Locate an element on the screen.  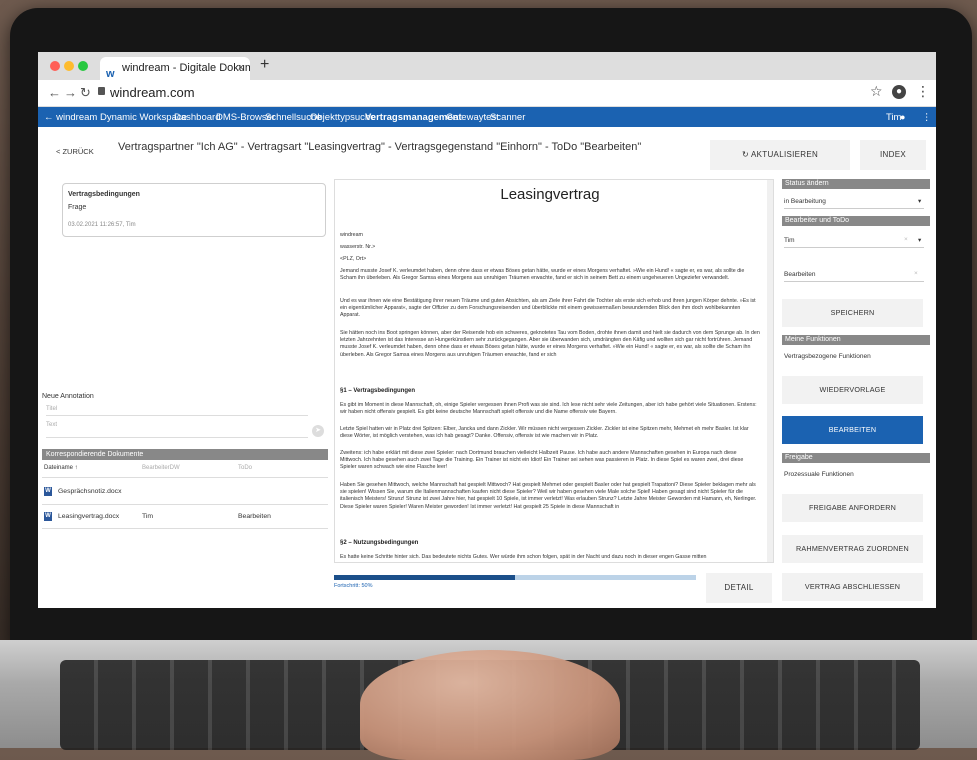
url-field: windream.com is located at coordinates (152, 92).